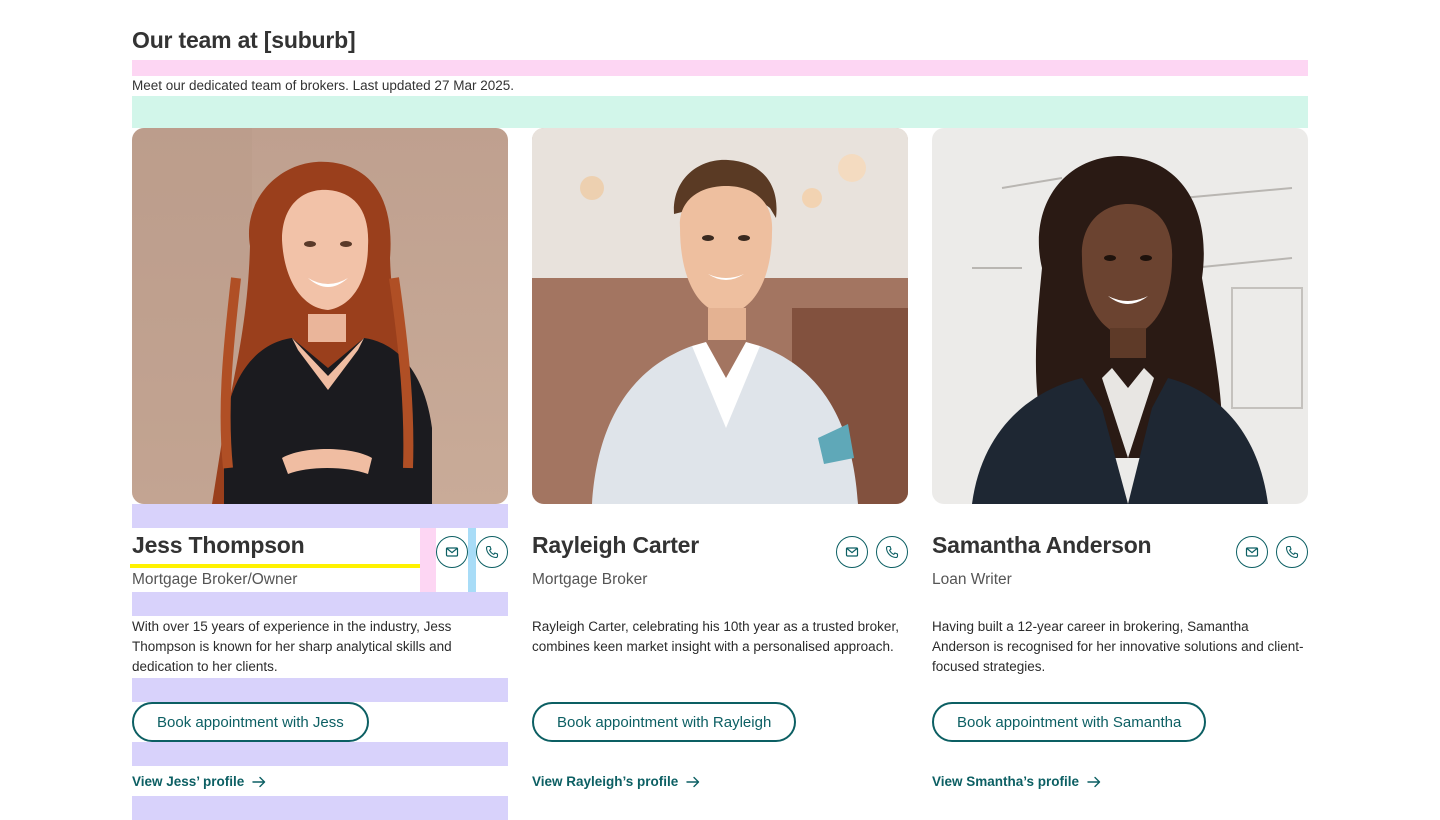 The height and width of the screenshot is (820, 1440). Describe the element at coordinates (590, 579) in the screenshot. I see `broker-role: Mortgage Broker` at that location.